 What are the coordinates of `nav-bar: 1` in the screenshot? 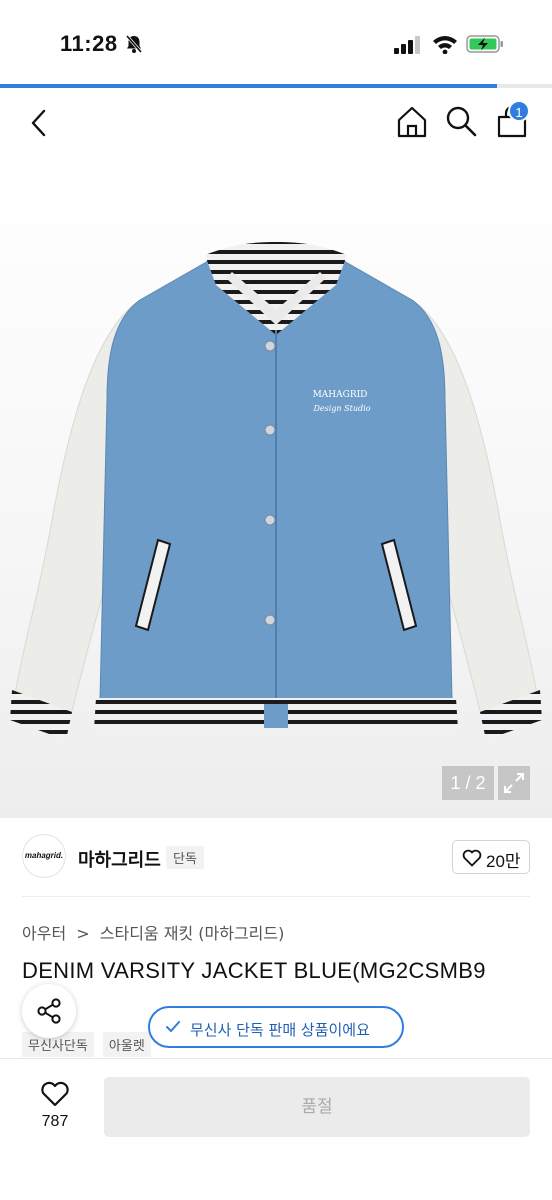 It's located at (276, 124).